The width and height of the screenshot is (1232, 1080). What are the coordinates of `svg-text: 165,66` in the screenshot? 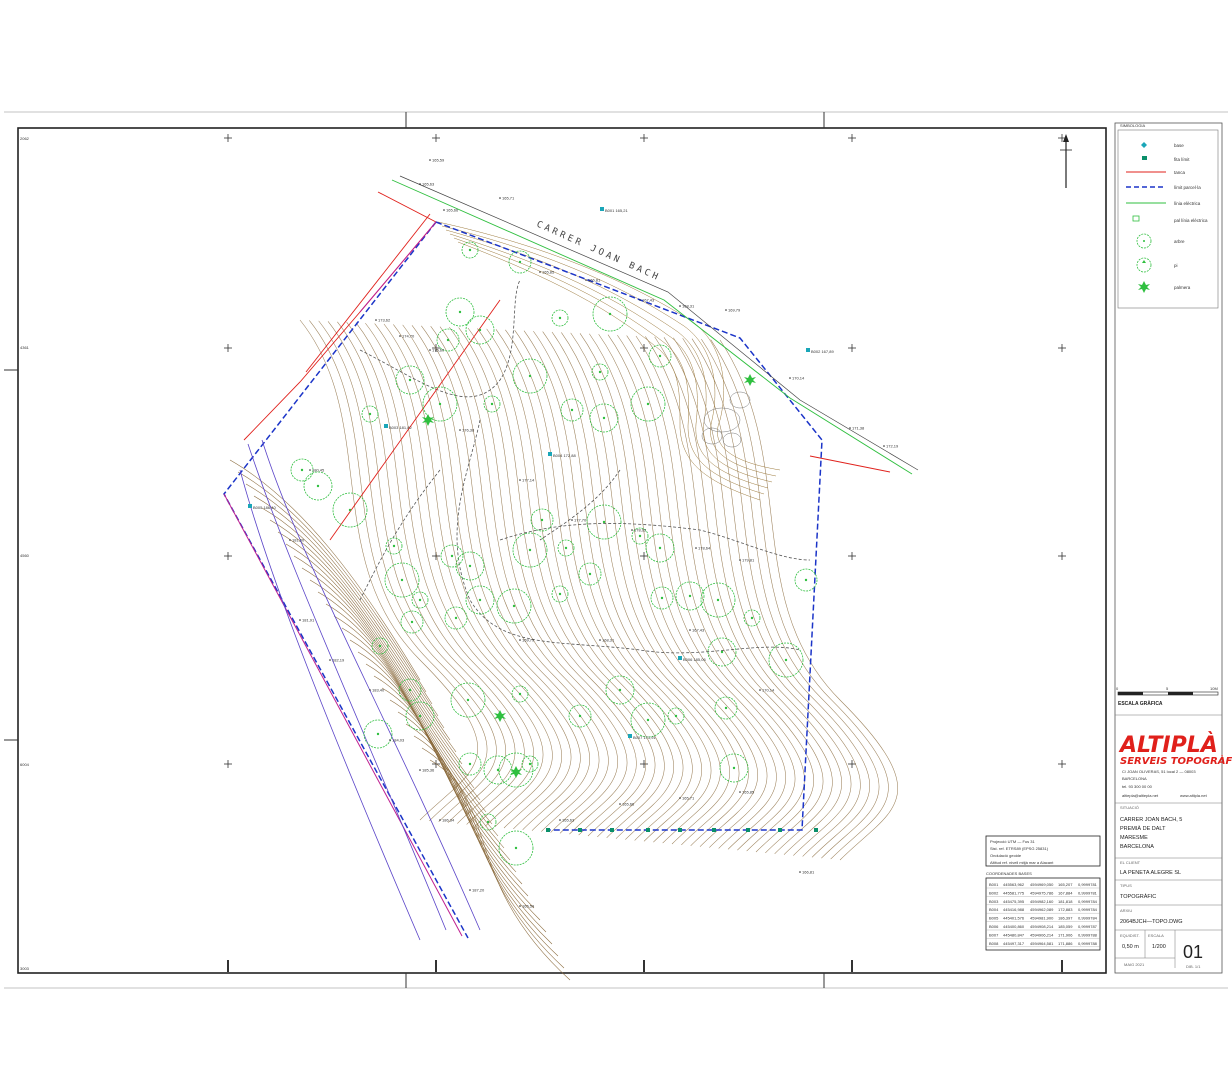 It's located at (452, 210).